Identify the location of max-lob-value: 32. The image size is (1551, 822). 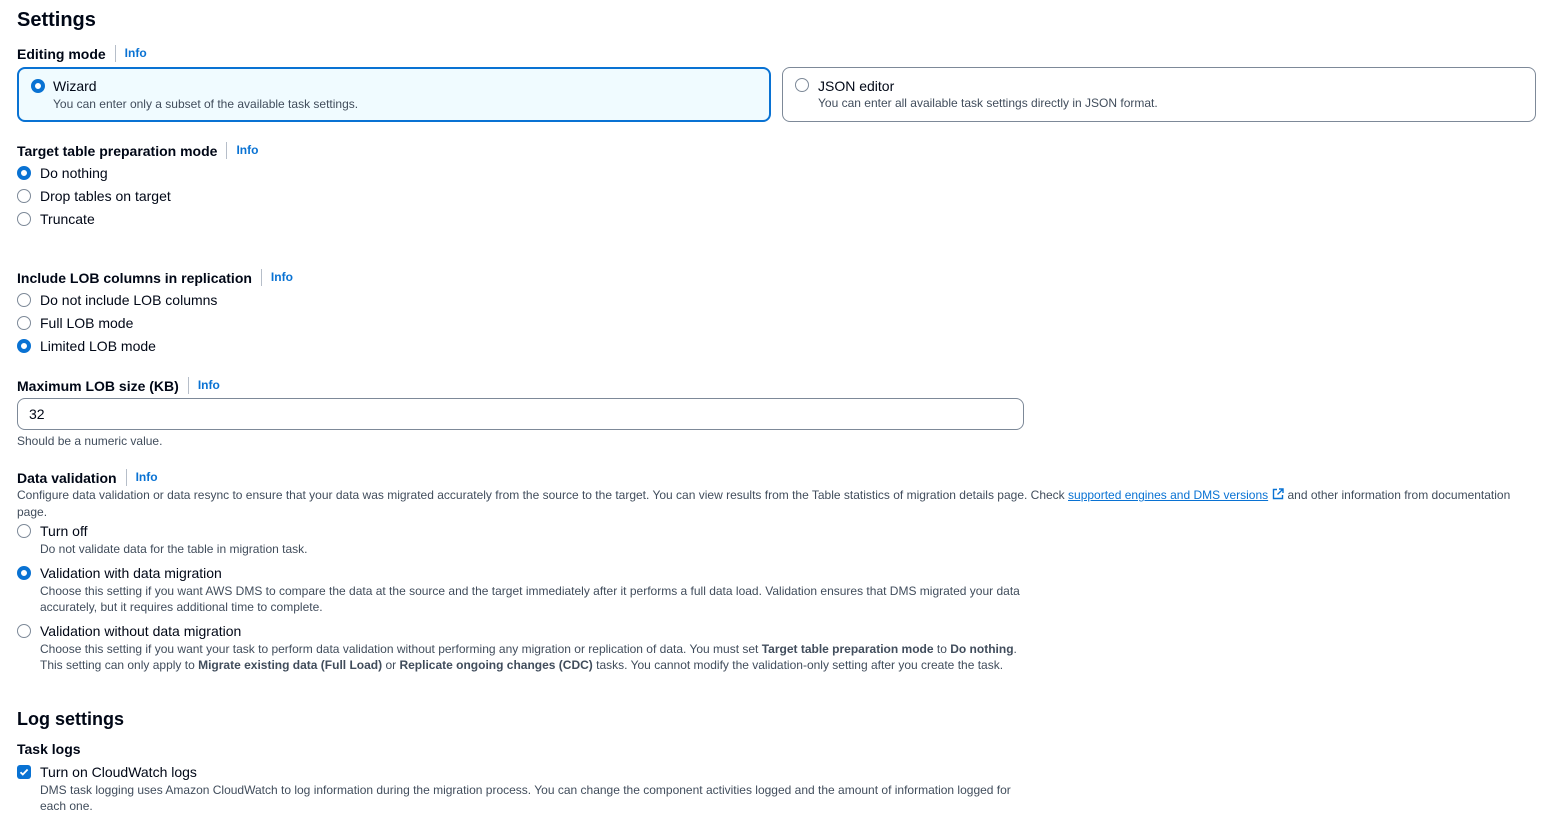
(37, 414).